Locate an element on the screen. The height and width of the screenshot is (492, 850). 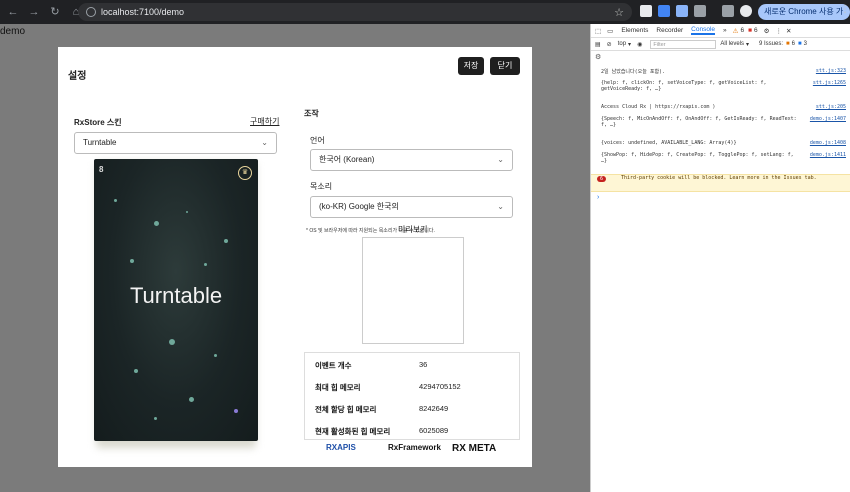
page-label: demo is located at coordinates (13, 31).